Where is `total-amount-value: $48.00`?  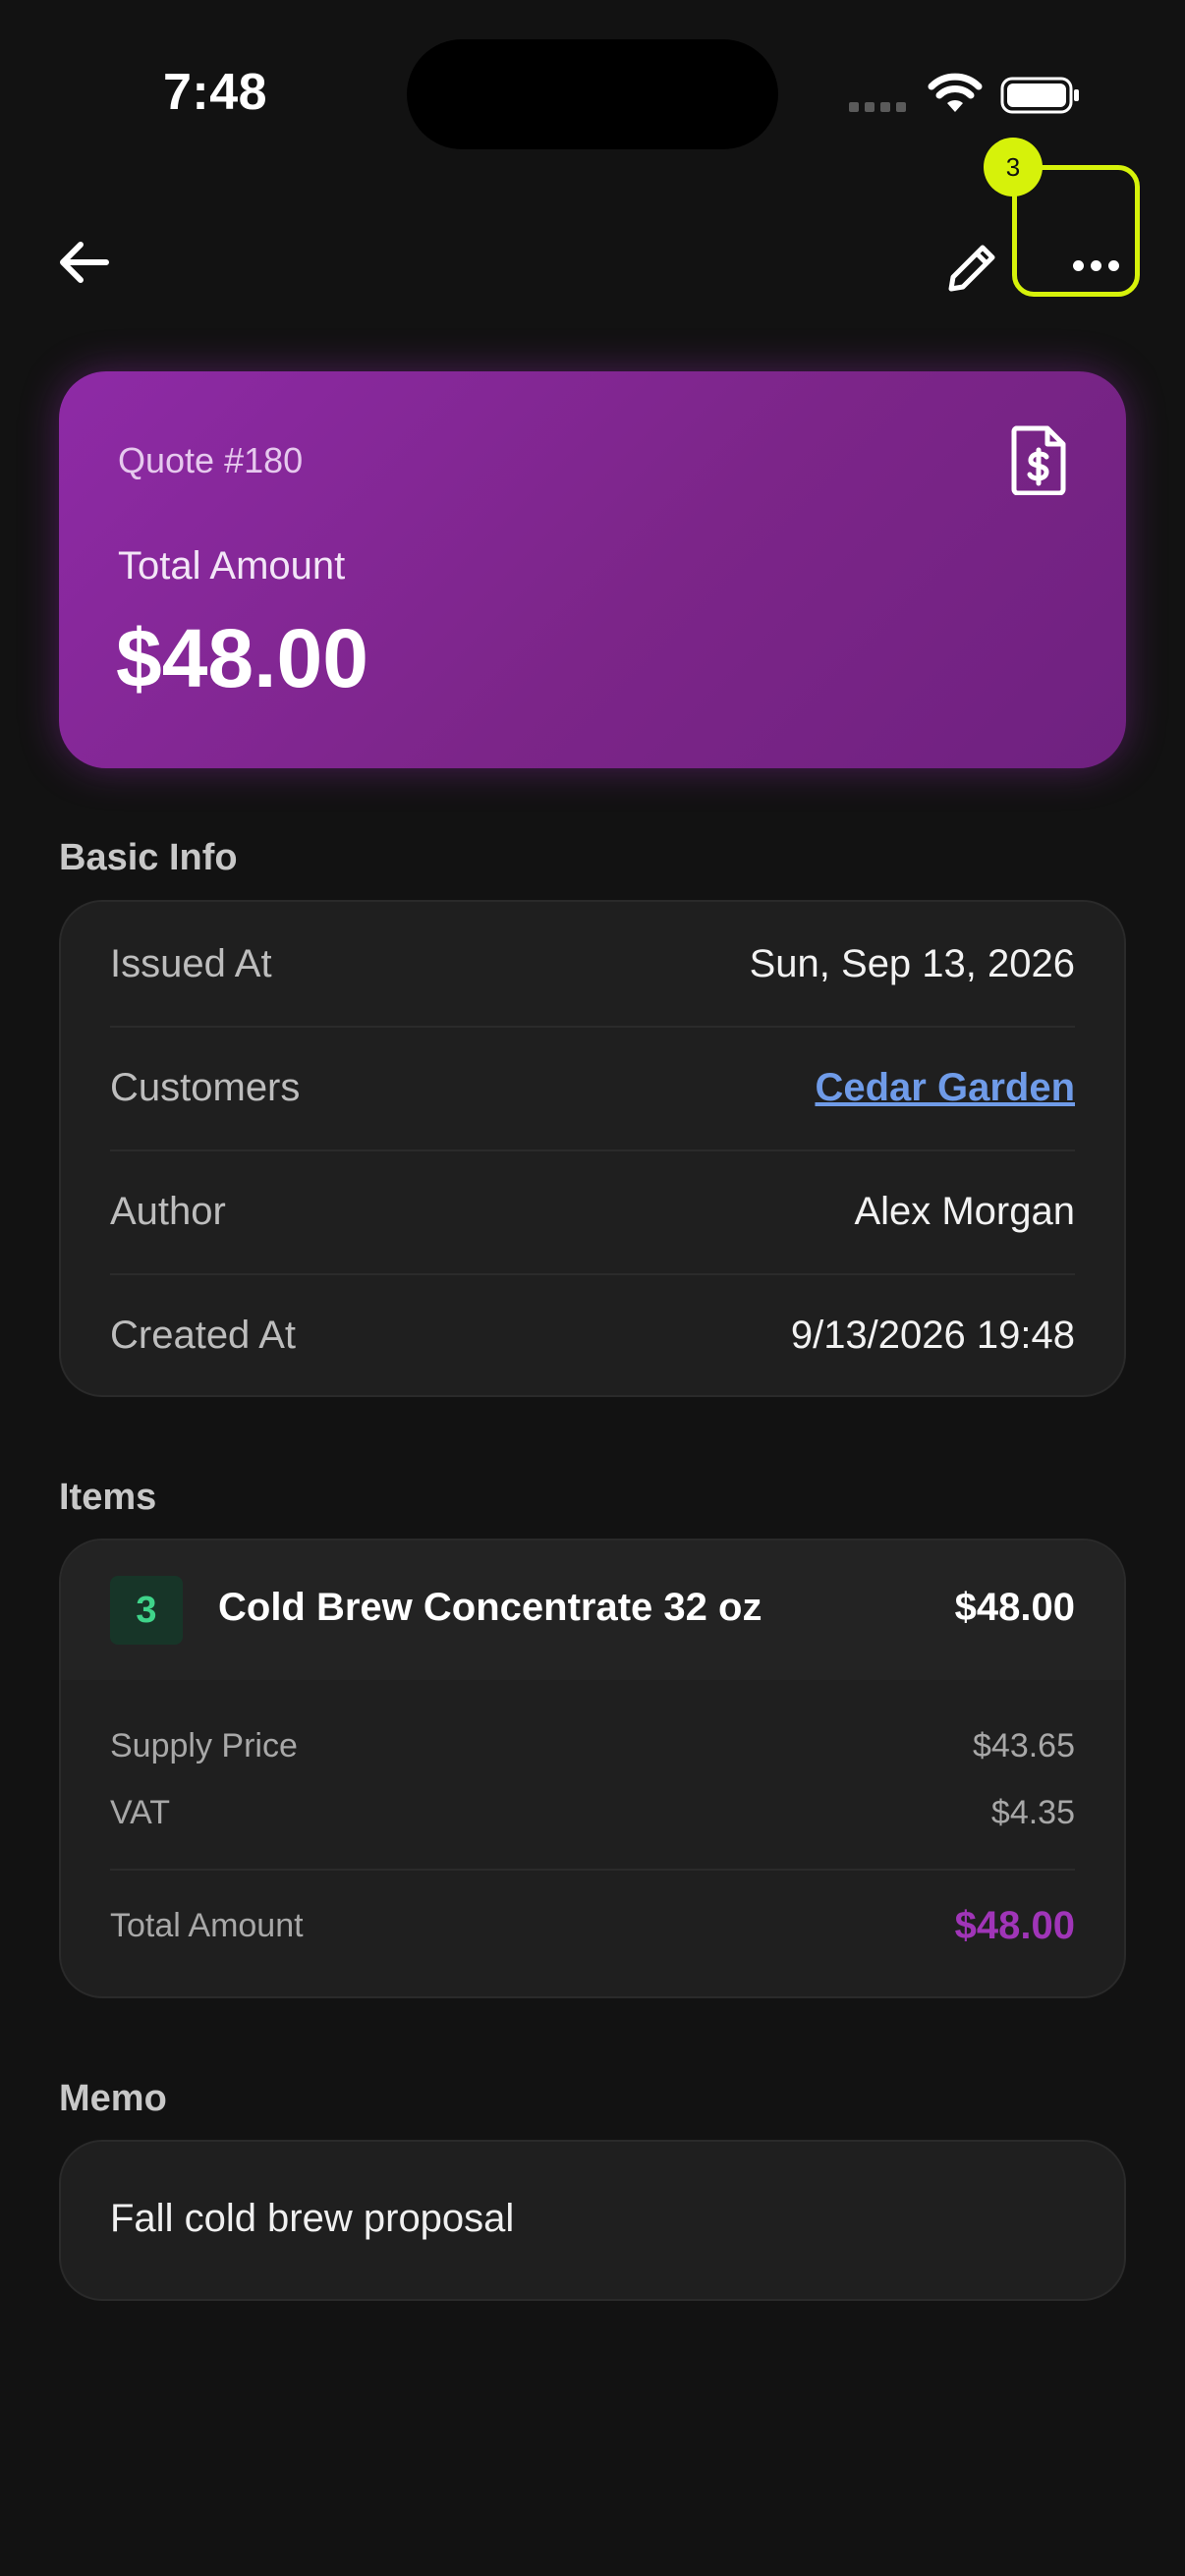
total-amount-value: $48.00 is located at coordinates (242, 658).